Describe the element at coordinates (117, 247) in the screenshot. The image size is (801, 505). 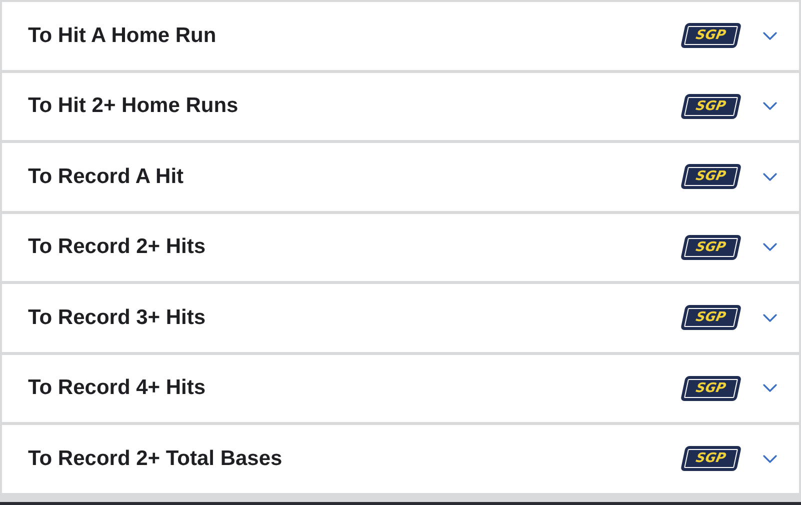
I see `market-title: To Record 2+ Hits` at that location.